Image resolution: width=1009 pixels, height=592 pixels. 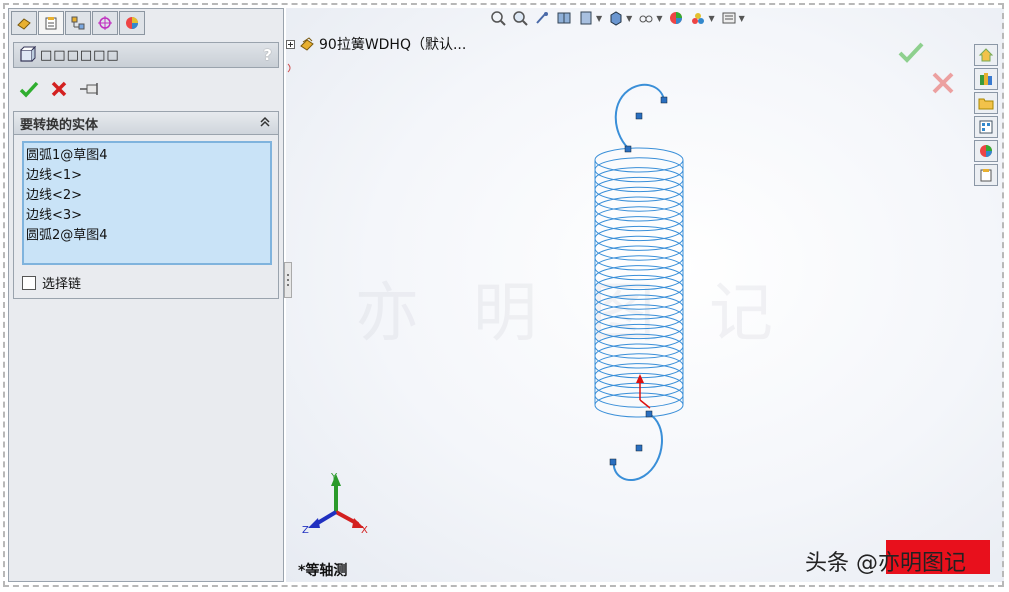 What do you see at coordinates (986, 79) in the screenshot?
I see `design-library-icon` at bounding box center [986, 79].